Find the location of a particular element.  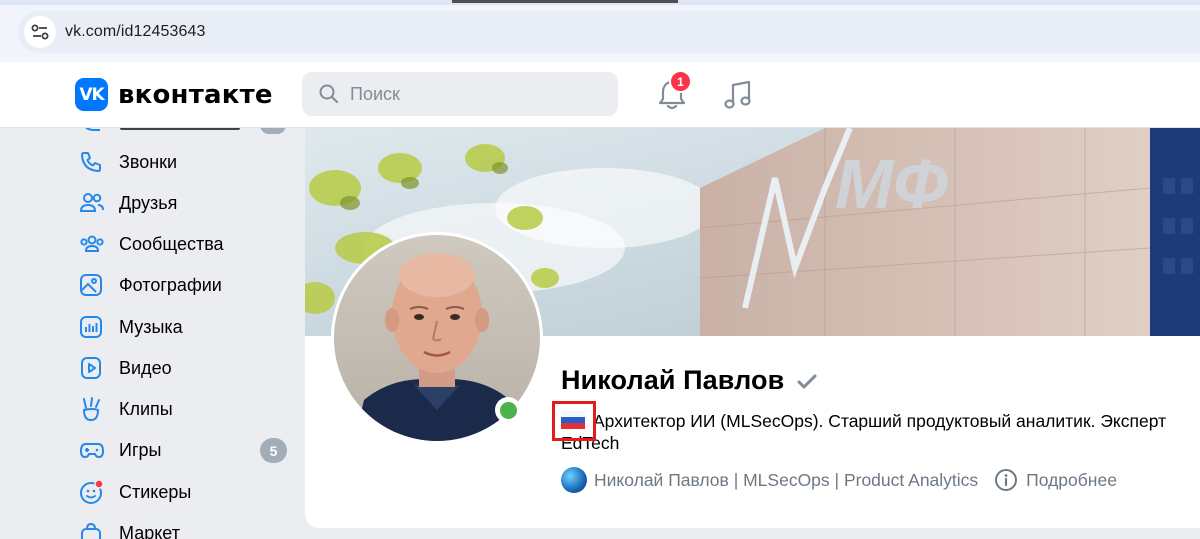

sidebar-item-label: Видео is located at coordinates (145, 367).